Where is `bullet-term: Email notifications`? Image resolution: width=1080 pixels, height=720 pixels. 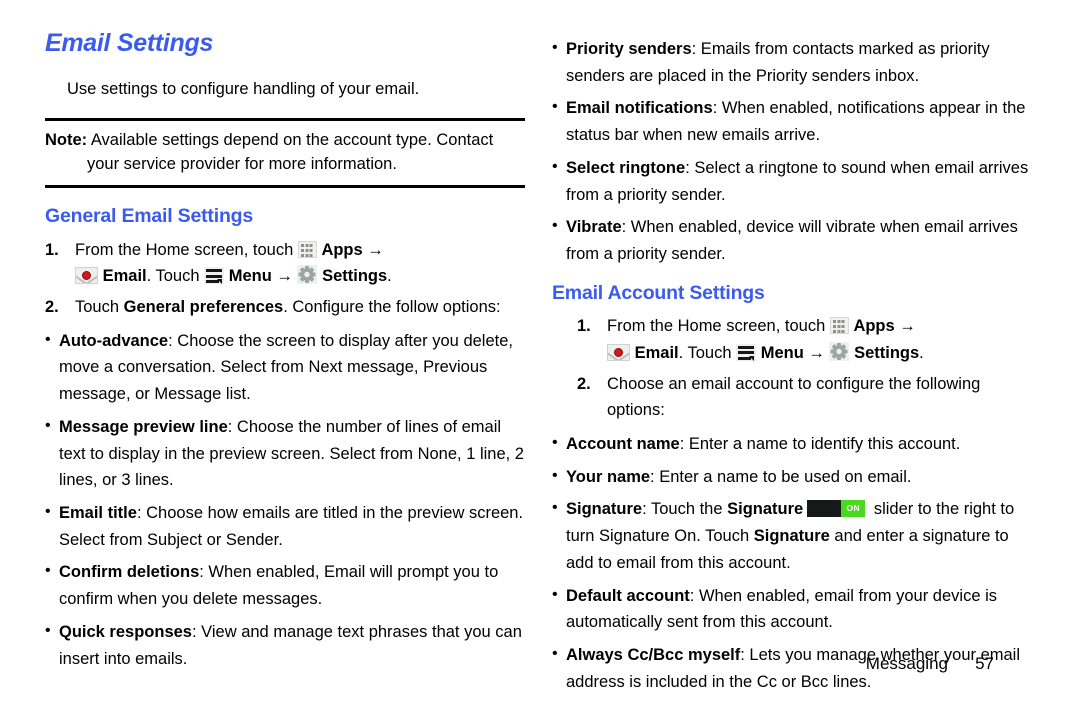
bullet-term: Email notifications is located at coordinates (639, 108).